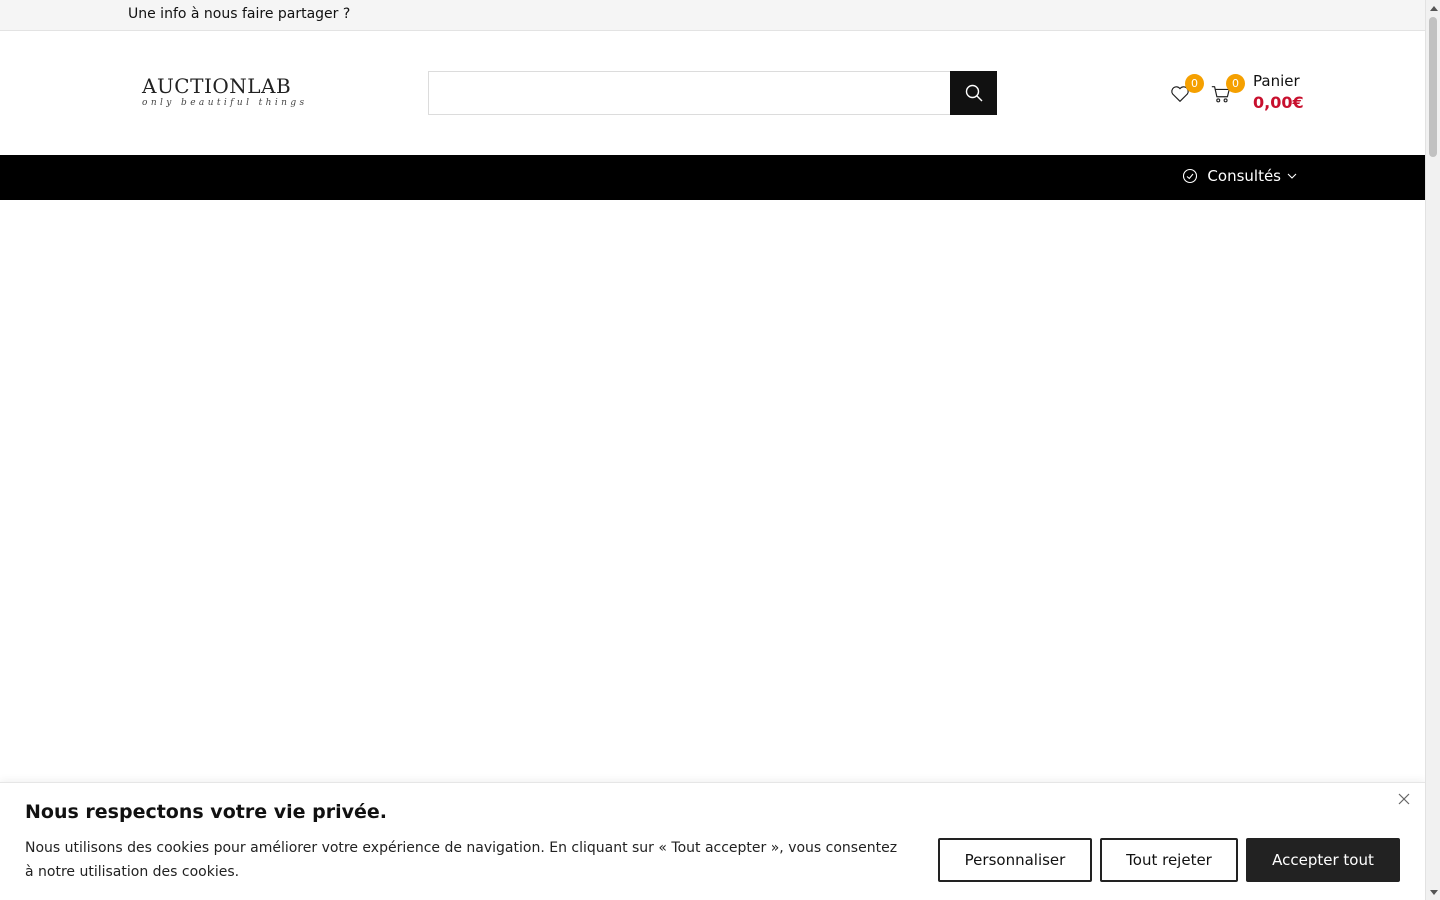 The image size is (1440, 900). Describe the element at coordinates (1433, 87) in the screenshot. I see `scrollbar-thumb` at that location.